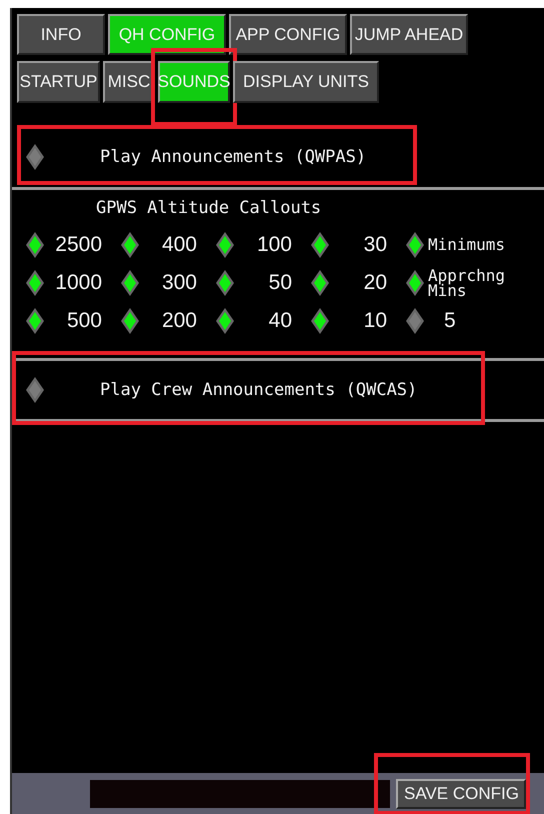 Image resolution: width=544 pixels, height=814 pixels. I want to click on tab: DISPLAY UNITS, so click(306, 82).